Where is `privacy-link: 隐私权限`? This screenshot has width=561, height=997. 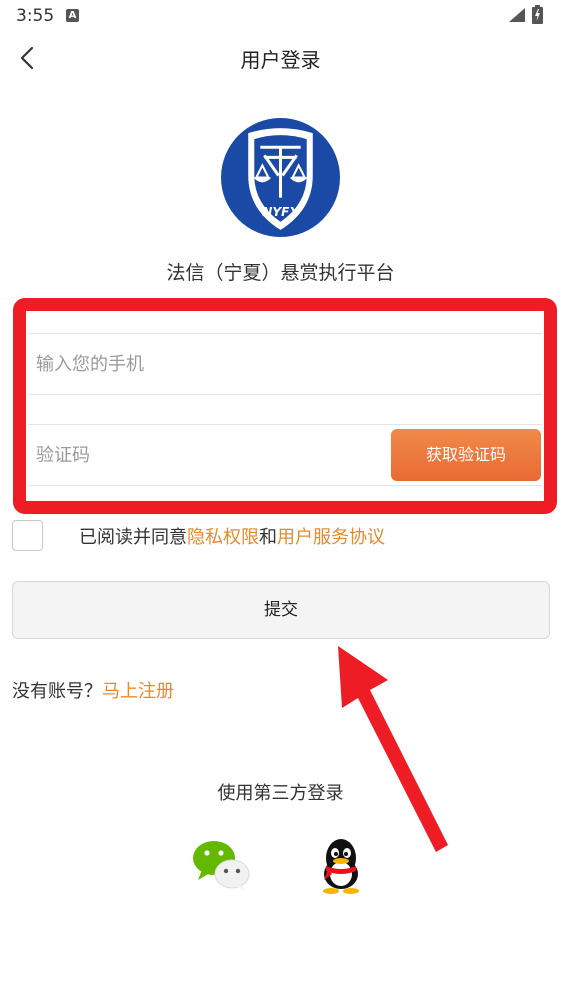
privacy-link: 隐私权限 is located at coordinates (223, 537).